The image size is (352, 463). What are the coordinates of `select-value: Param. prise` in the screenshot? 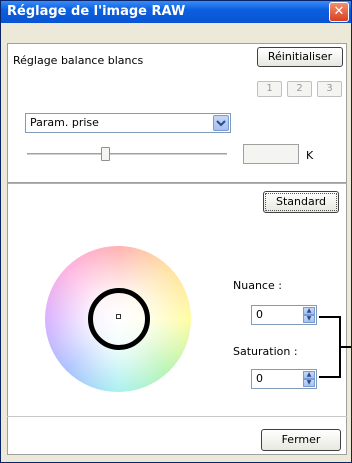 It's located at (64, 122).